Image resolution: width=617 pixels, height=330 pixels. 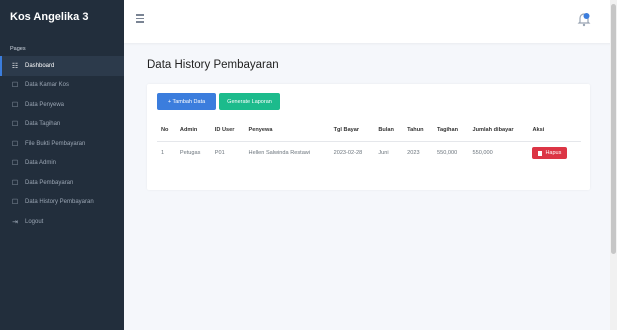 I want to click on cell-tahun: 2023, so click(x=413, y=153).